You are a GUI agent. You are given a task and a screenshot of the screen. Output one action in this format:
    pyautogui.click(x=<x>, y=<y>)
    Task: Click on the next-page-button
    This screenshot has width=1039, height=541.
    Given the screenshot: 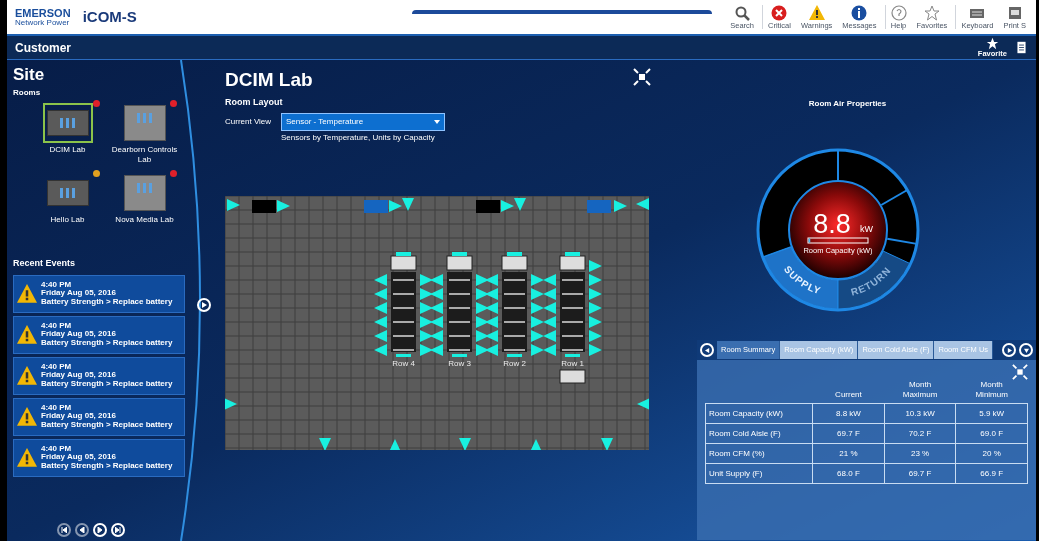 What is the action you would take?
    pyautogui.click(x=100, y=530)
    